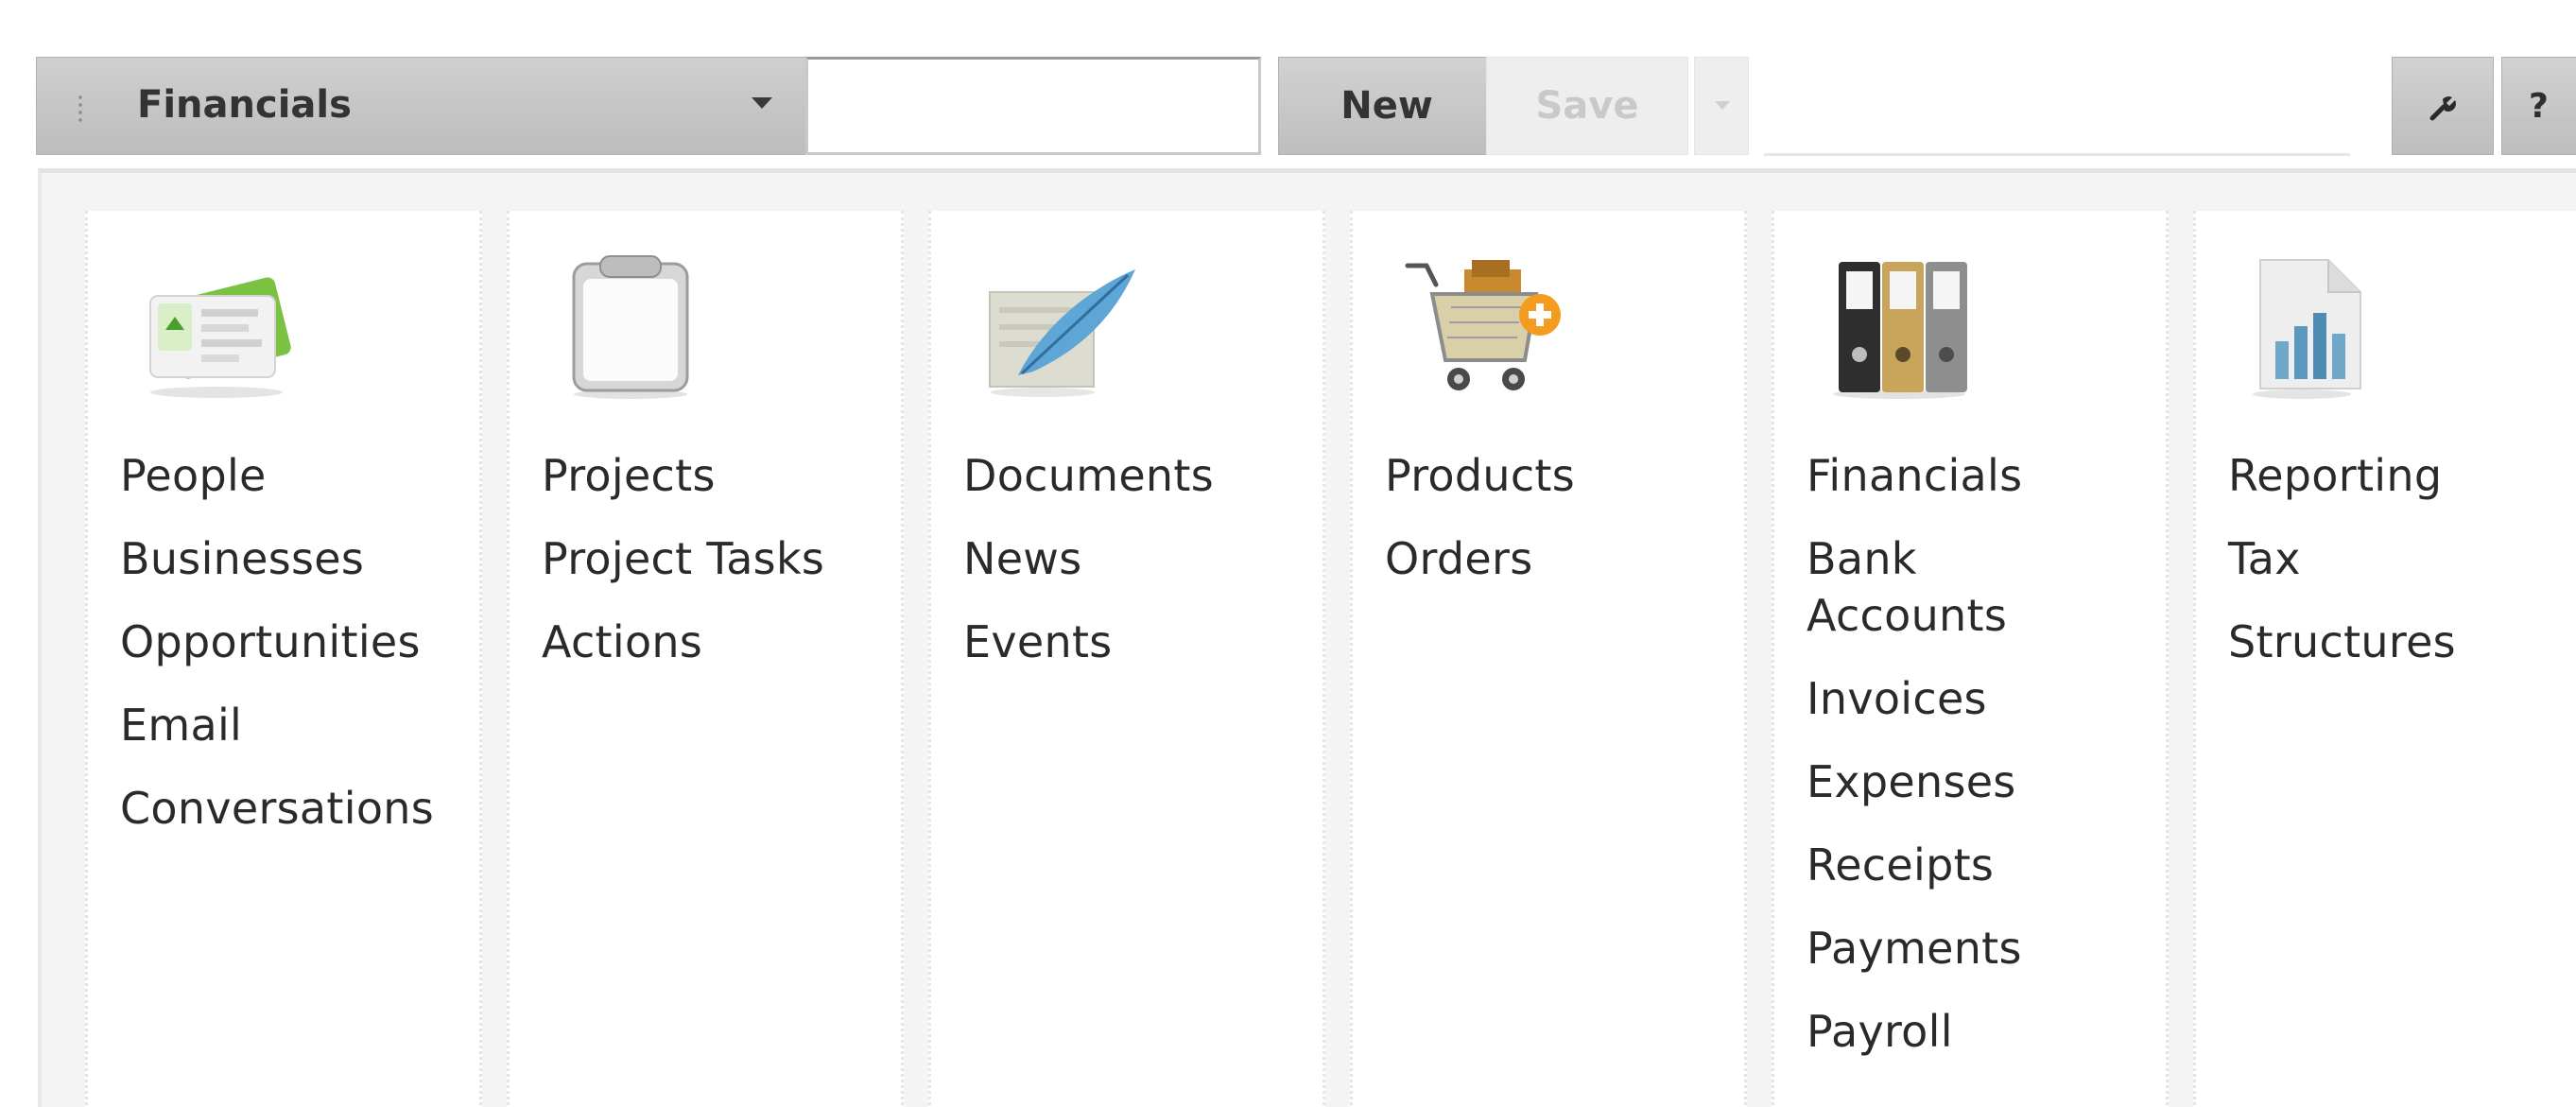 This screenshot has height=1107, width=2576. What do you see at coordinates (1925, 587) in the screenshot?
I see `menu-link-bank-accounts: Bank Accounts` at bounding box center [1925, 587].